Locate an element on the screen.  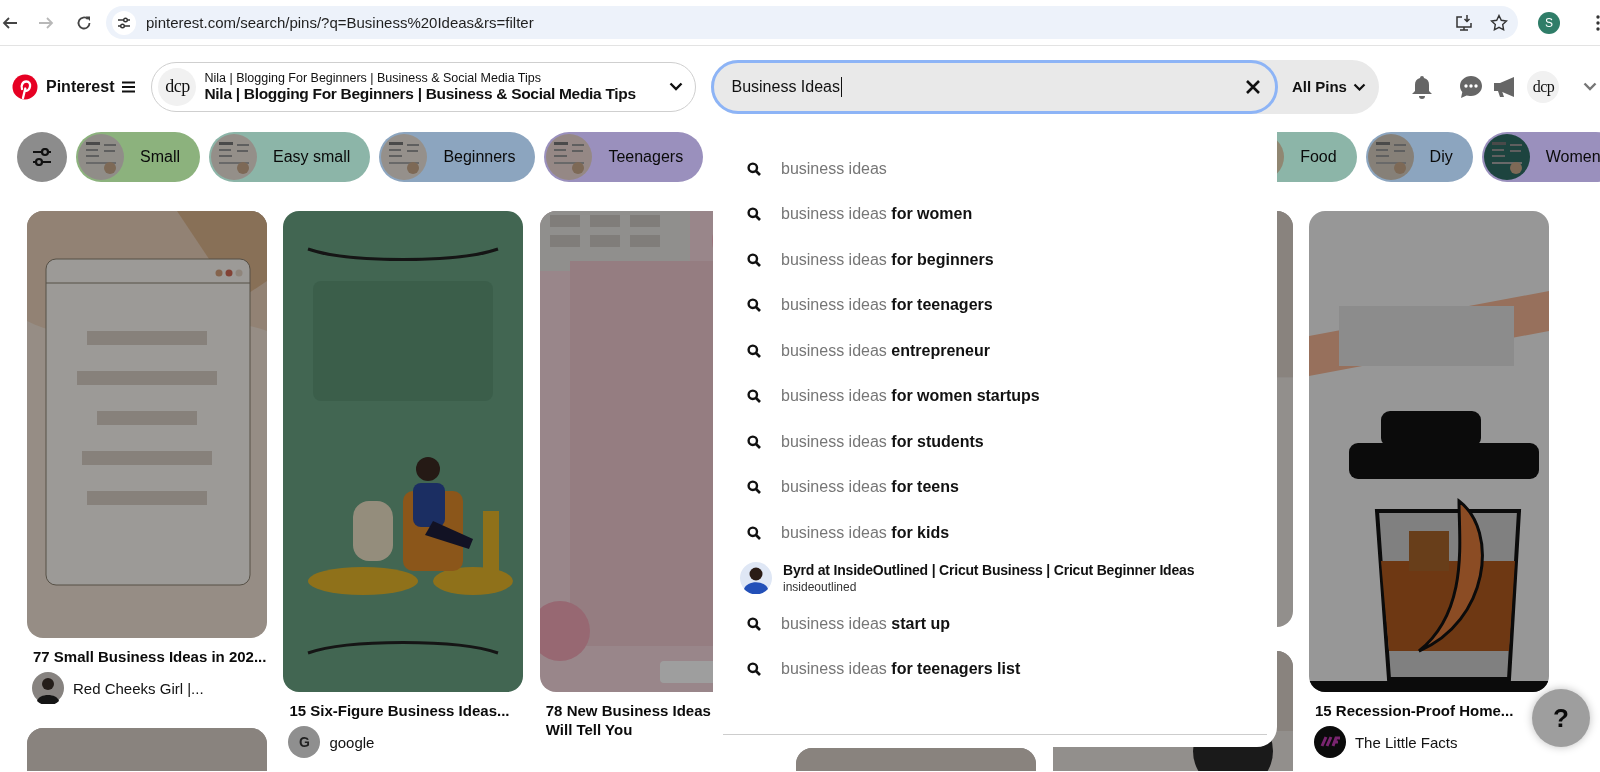
search-suggestion: business ideas for teenagers list is located at coordinates (901, 669).